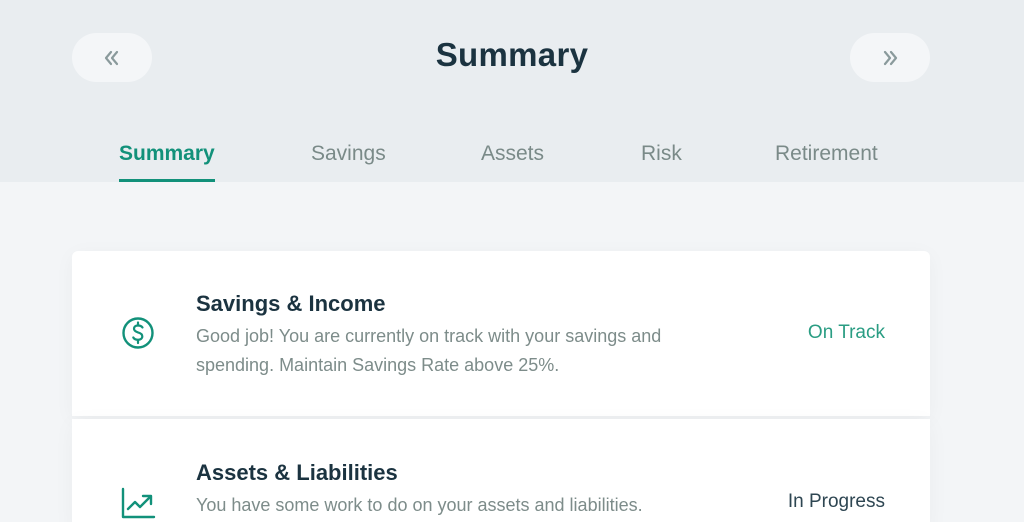  I want to click on tab-bar: Summary Savings Assets Risk Retirement, so click(512, 162).